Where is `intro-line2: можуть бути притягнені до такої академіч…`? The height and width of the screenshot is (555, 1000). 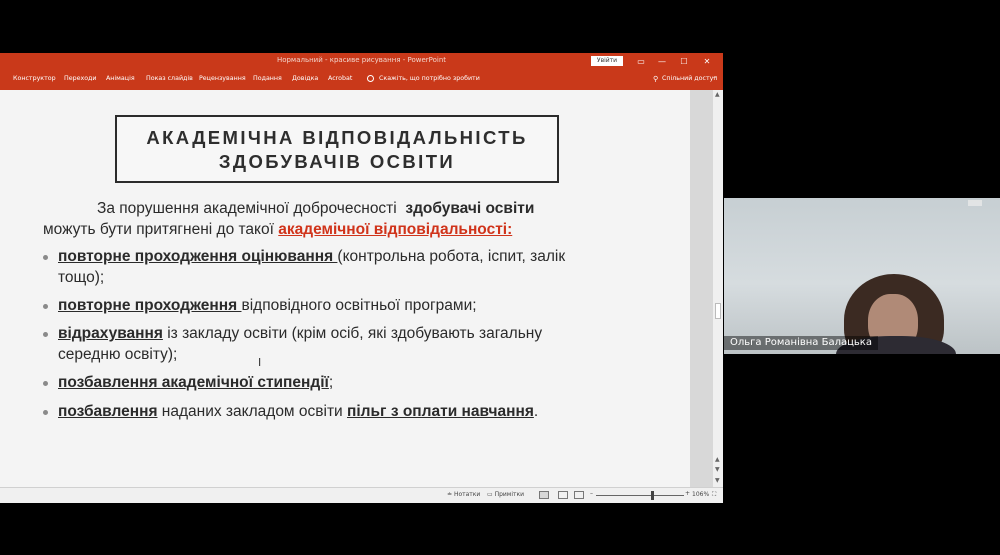
intro-line2: можуть бути притягнені до такої академіч… is located at coordinates (277, 230).